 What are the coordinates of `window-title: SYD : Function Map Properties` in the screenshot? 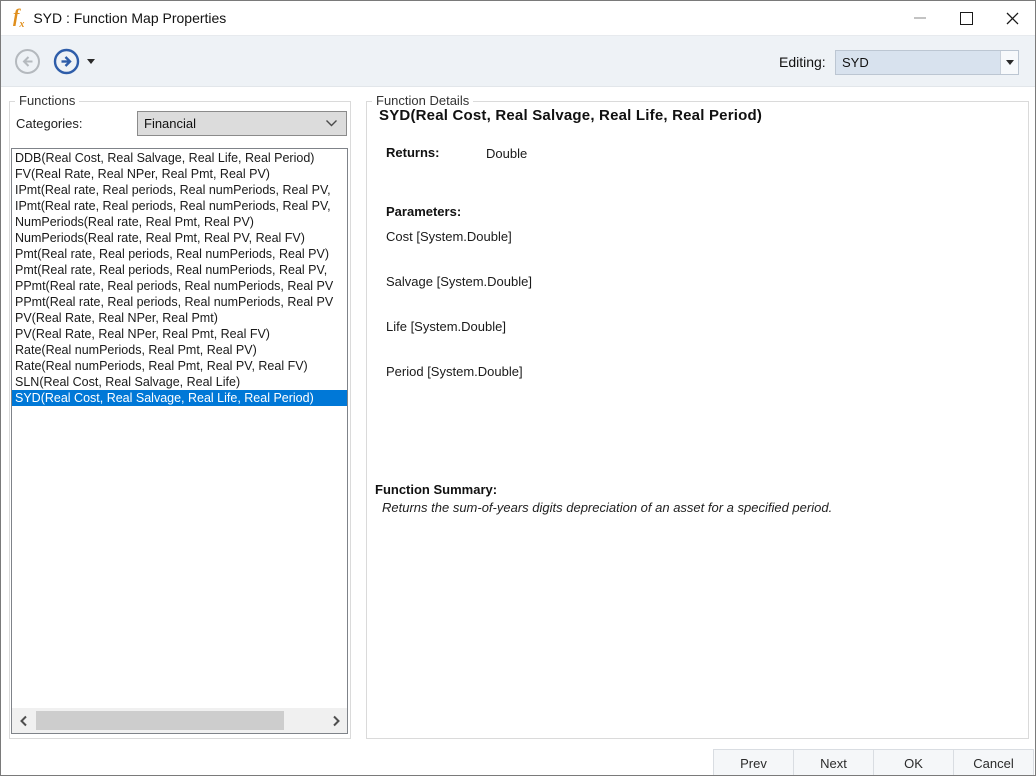 It's located at (130, 18).